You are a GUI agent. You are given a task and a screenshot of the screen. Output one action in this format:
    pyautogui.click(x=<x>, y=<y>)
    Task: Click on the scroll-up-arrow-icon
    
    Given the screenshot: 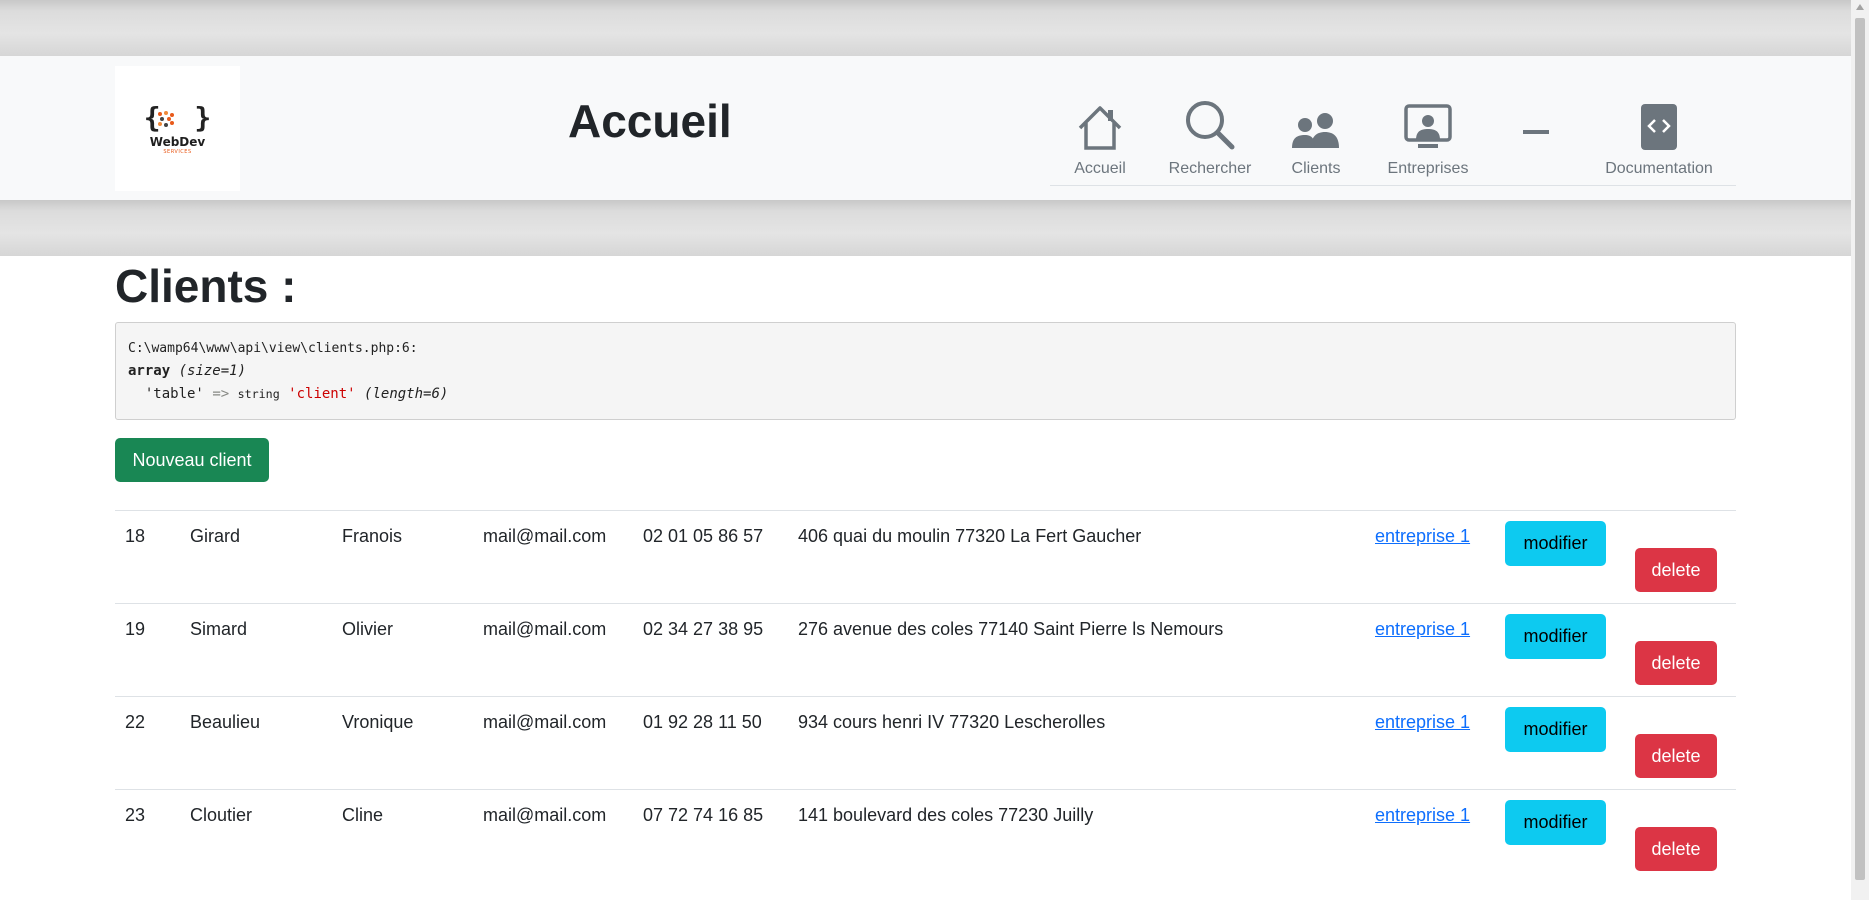 What is the action you would take?
    pyautogui.click(x=1860, y=7)
    